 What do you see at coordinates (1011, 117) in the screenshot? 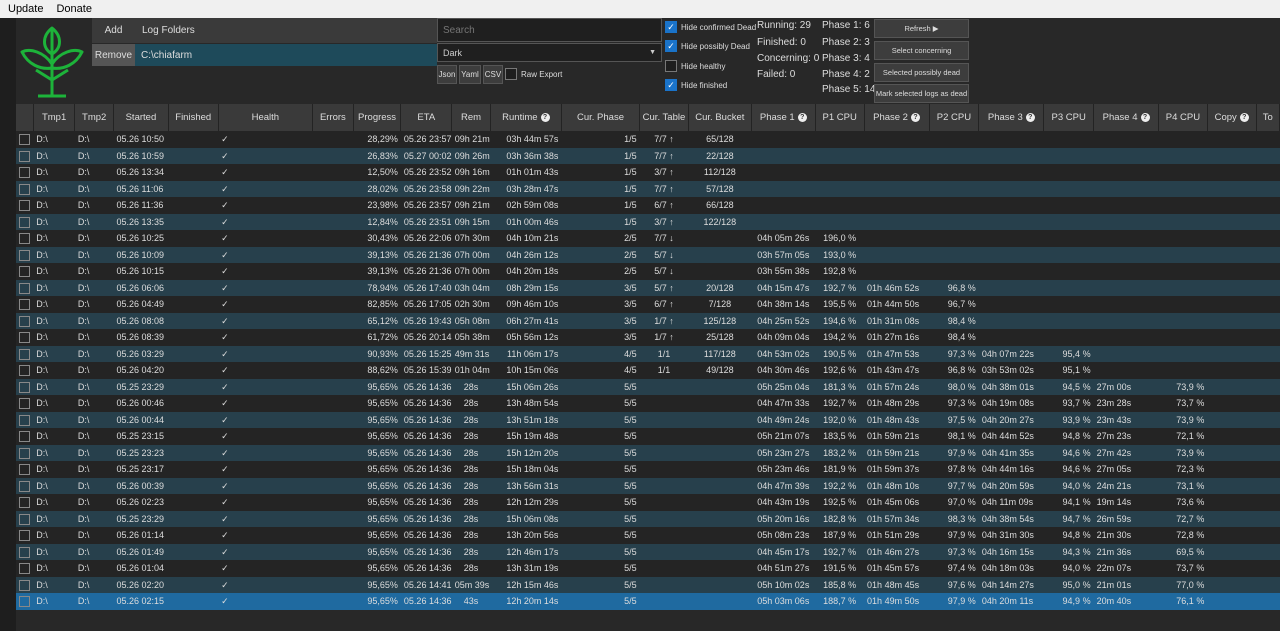
I see `column-header-phase-3: Phase 3?` at bounding box center [1011, 117].